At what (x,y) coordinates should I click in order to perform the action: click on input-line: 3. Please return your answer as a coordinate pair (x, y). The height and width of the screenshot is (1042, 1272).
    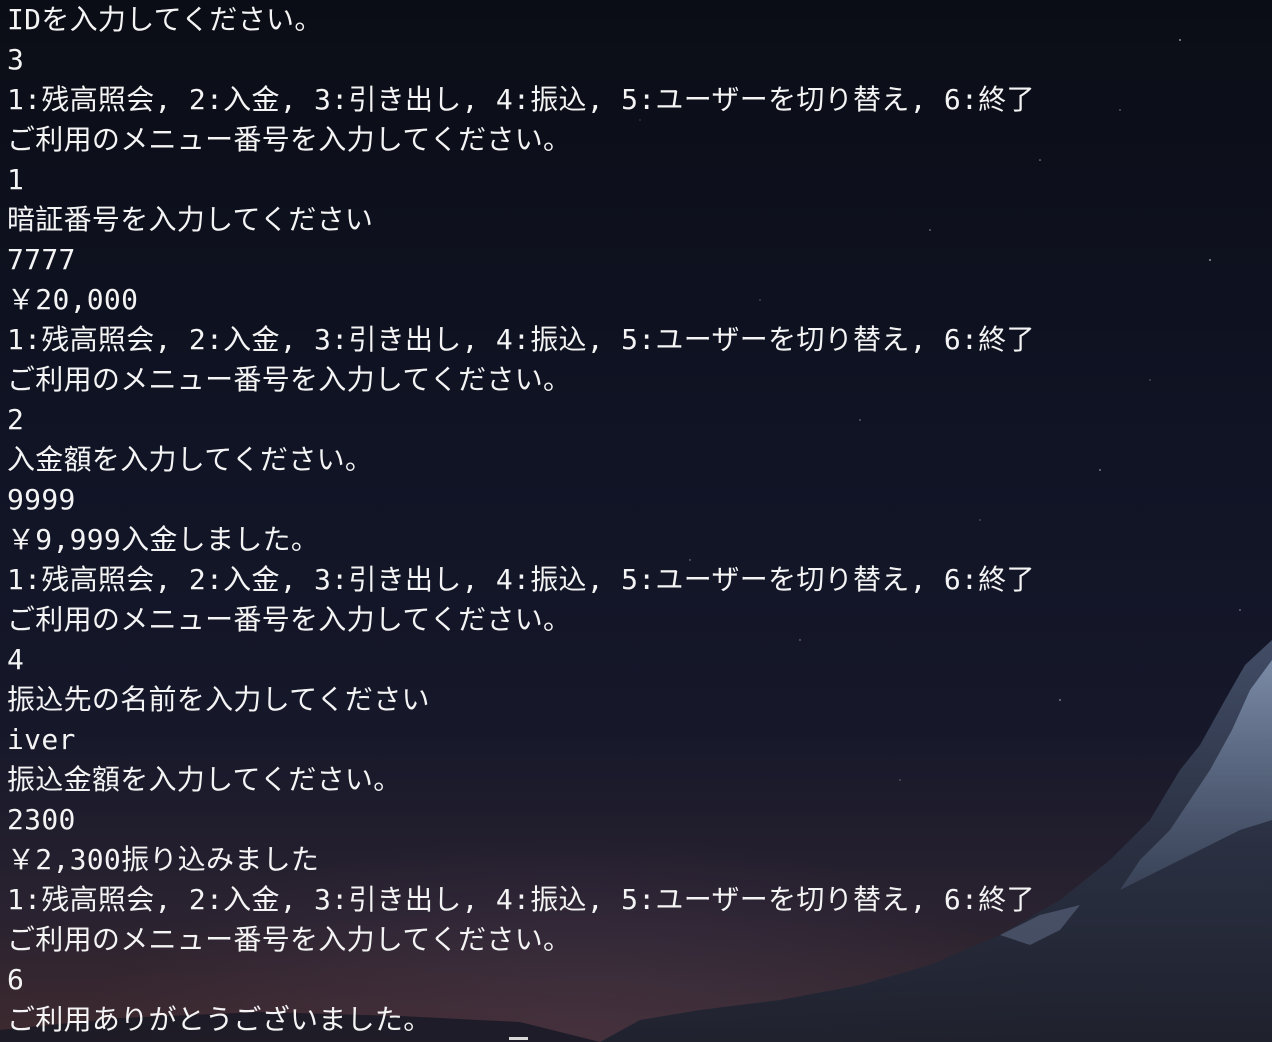
    Looking at the image, I should click on (16, 59).